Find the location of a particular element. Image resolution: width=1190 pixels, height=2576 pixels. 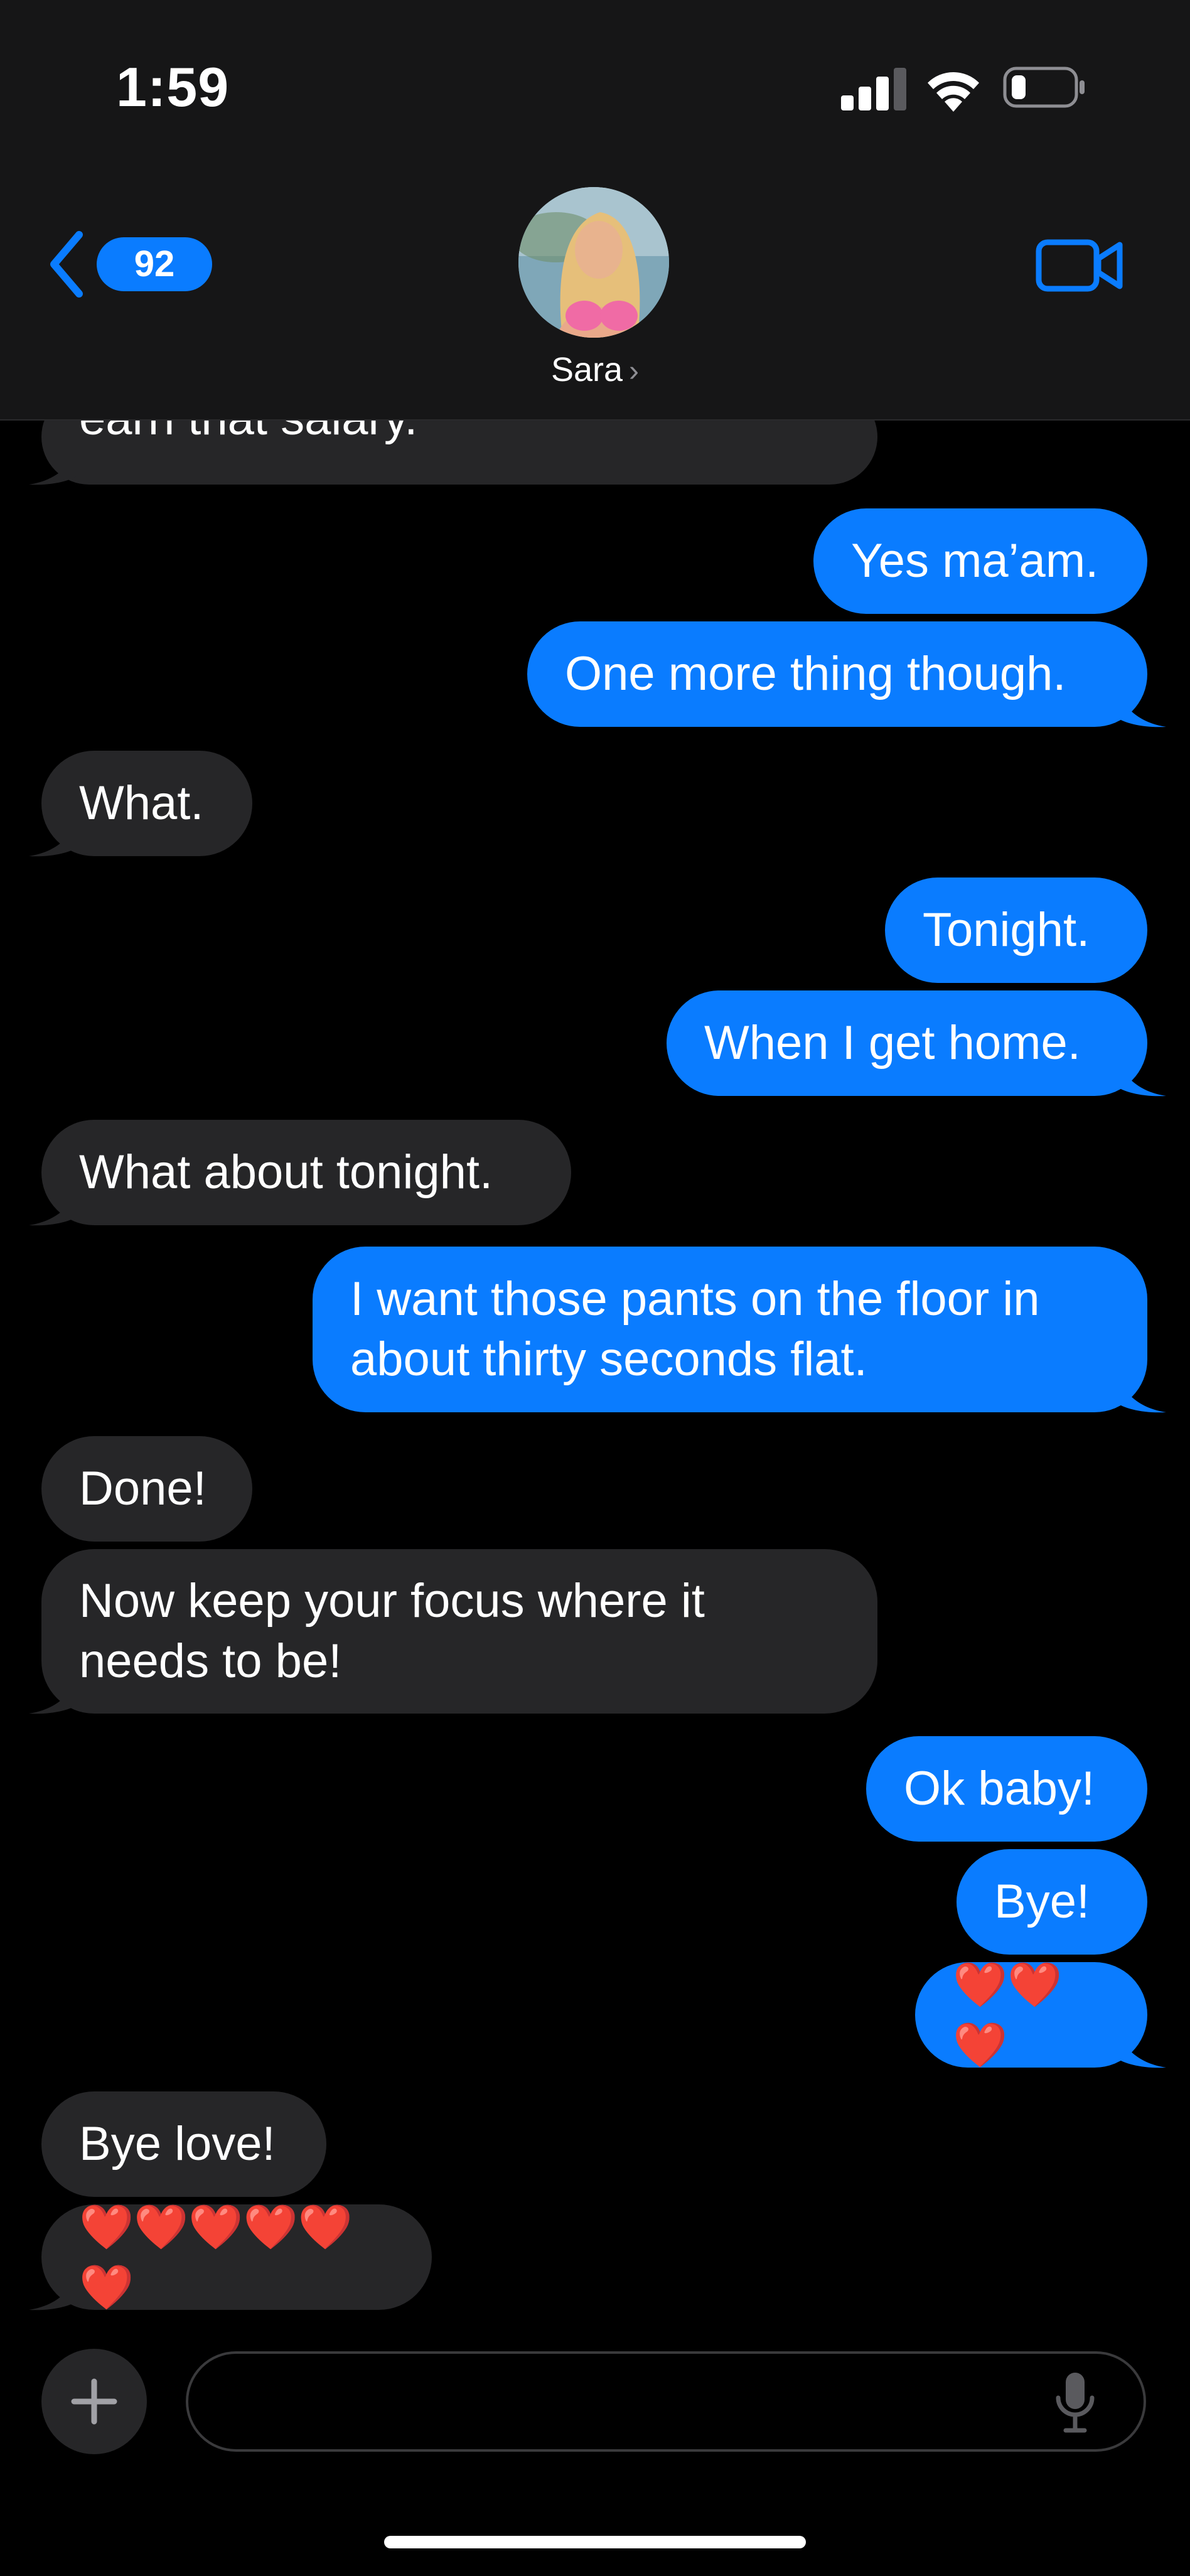

cellular-signal-icon is located at coordinates (873, 89).